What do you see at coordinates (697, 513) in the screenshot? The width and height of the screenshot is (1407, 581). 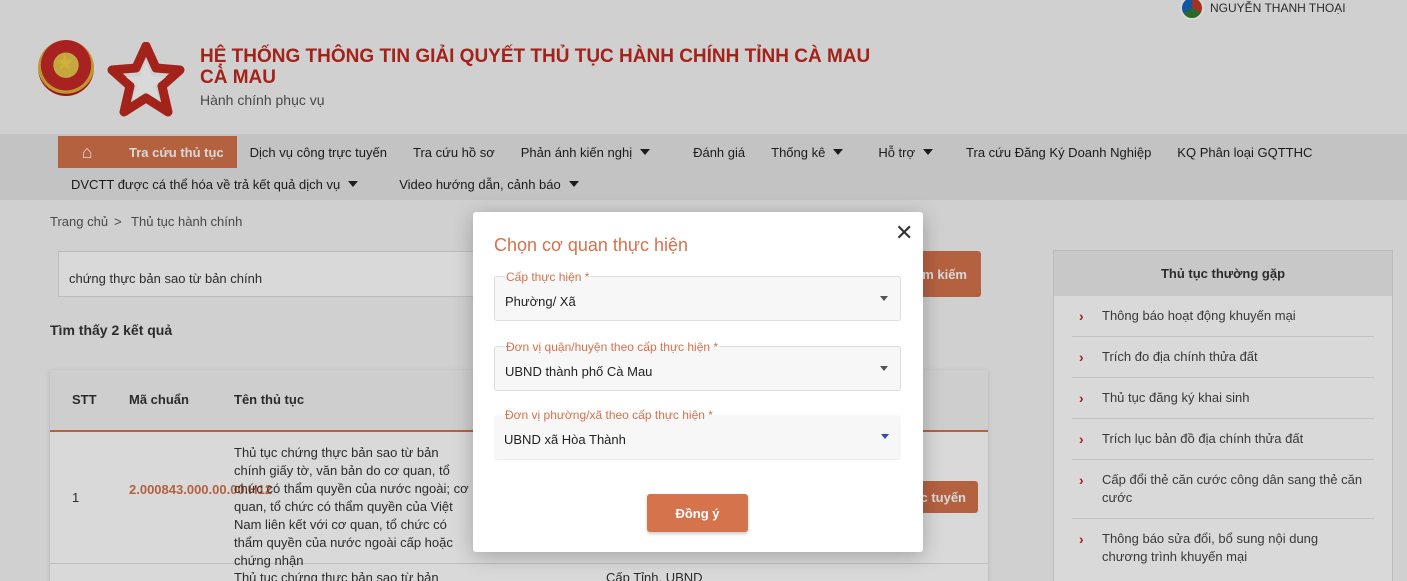 I see `confirm-button: Đồng ý` at bounding box center [697, 513].